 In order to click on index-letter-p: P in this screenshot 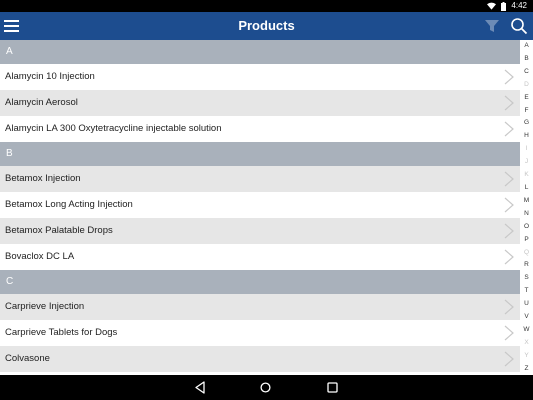, I will do `click(526, 240)`.